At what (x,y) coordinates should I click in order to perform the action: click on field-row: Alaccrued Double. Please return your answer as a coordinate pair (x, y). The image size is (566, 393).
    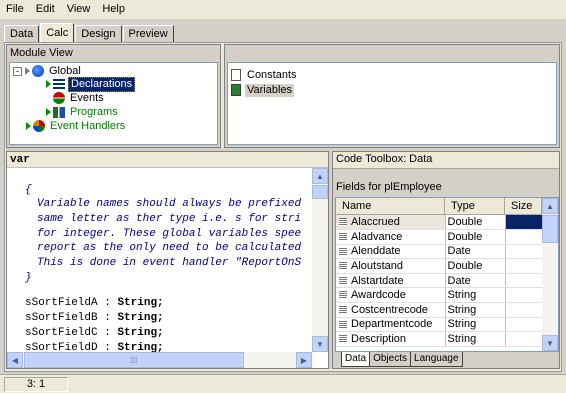
    Looking at the image, I should click on (439, 223).